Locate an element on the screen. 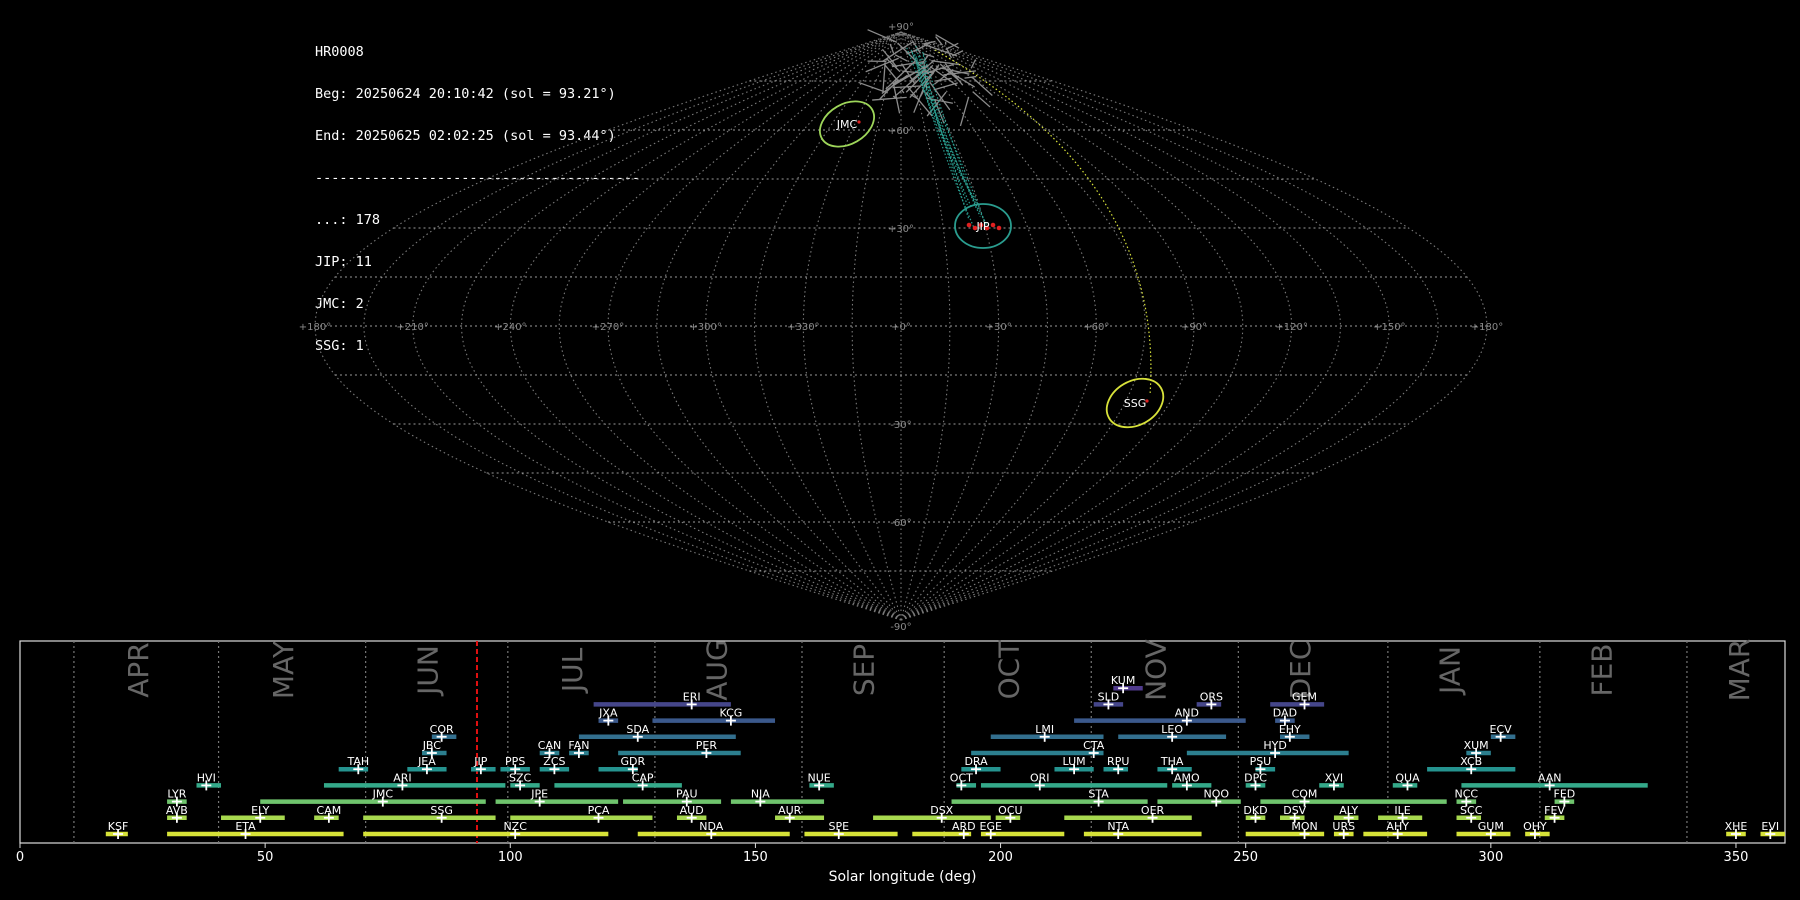  shower-ksf: KSF is located at coordinates (117, 829).